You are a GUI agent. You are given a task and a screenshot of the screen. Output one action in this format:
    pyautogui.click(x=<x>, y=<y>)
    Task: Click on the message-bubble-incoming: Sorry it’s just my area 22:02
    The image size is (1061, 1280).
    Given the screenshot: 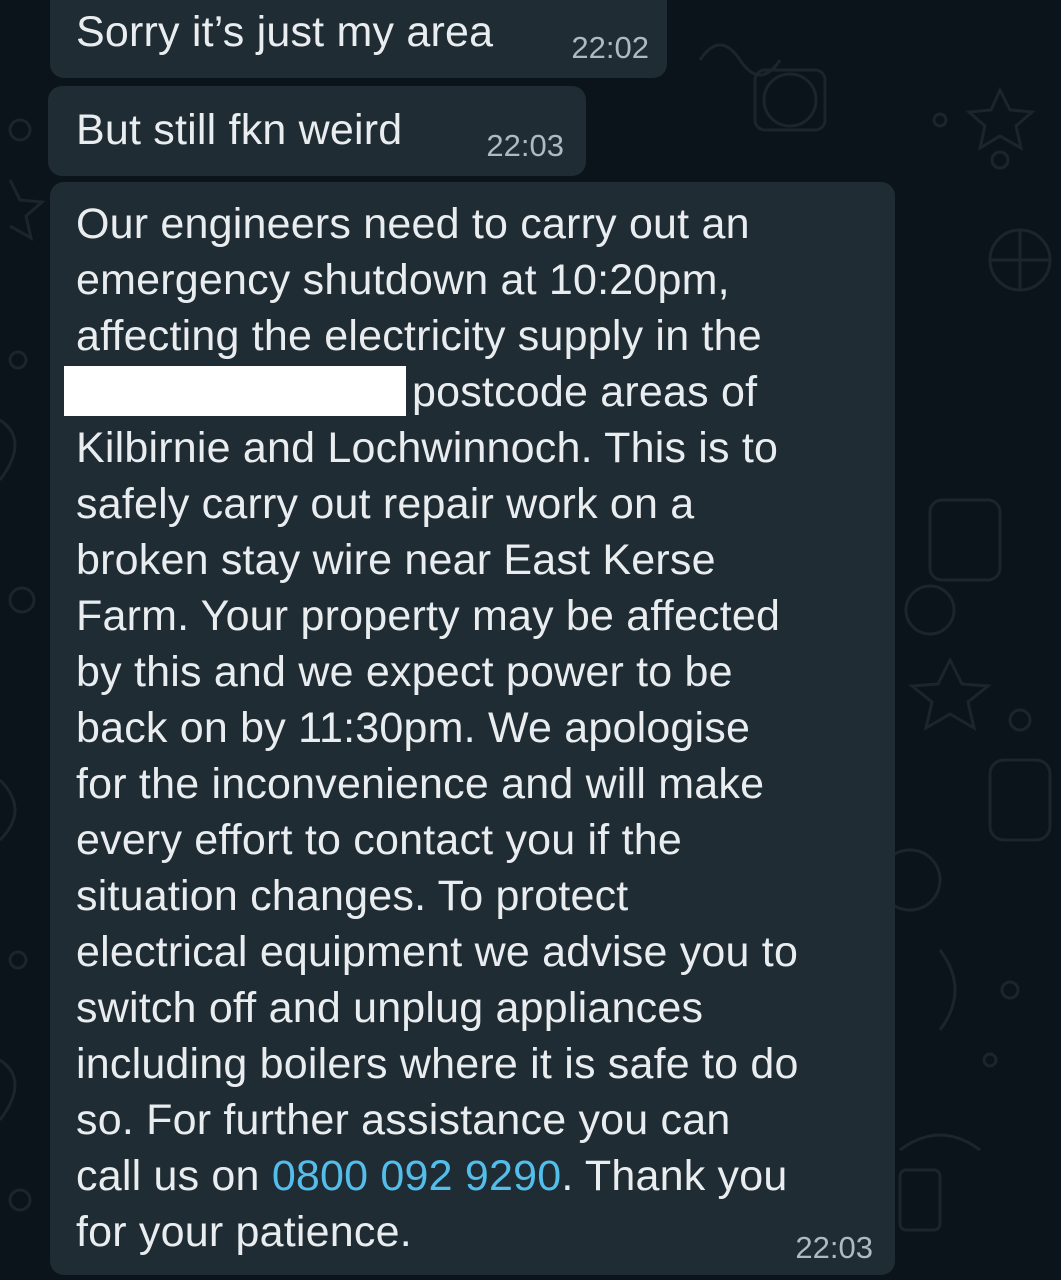 What is the action you would take?
    pyautogui.click(x=358, y=39)
    